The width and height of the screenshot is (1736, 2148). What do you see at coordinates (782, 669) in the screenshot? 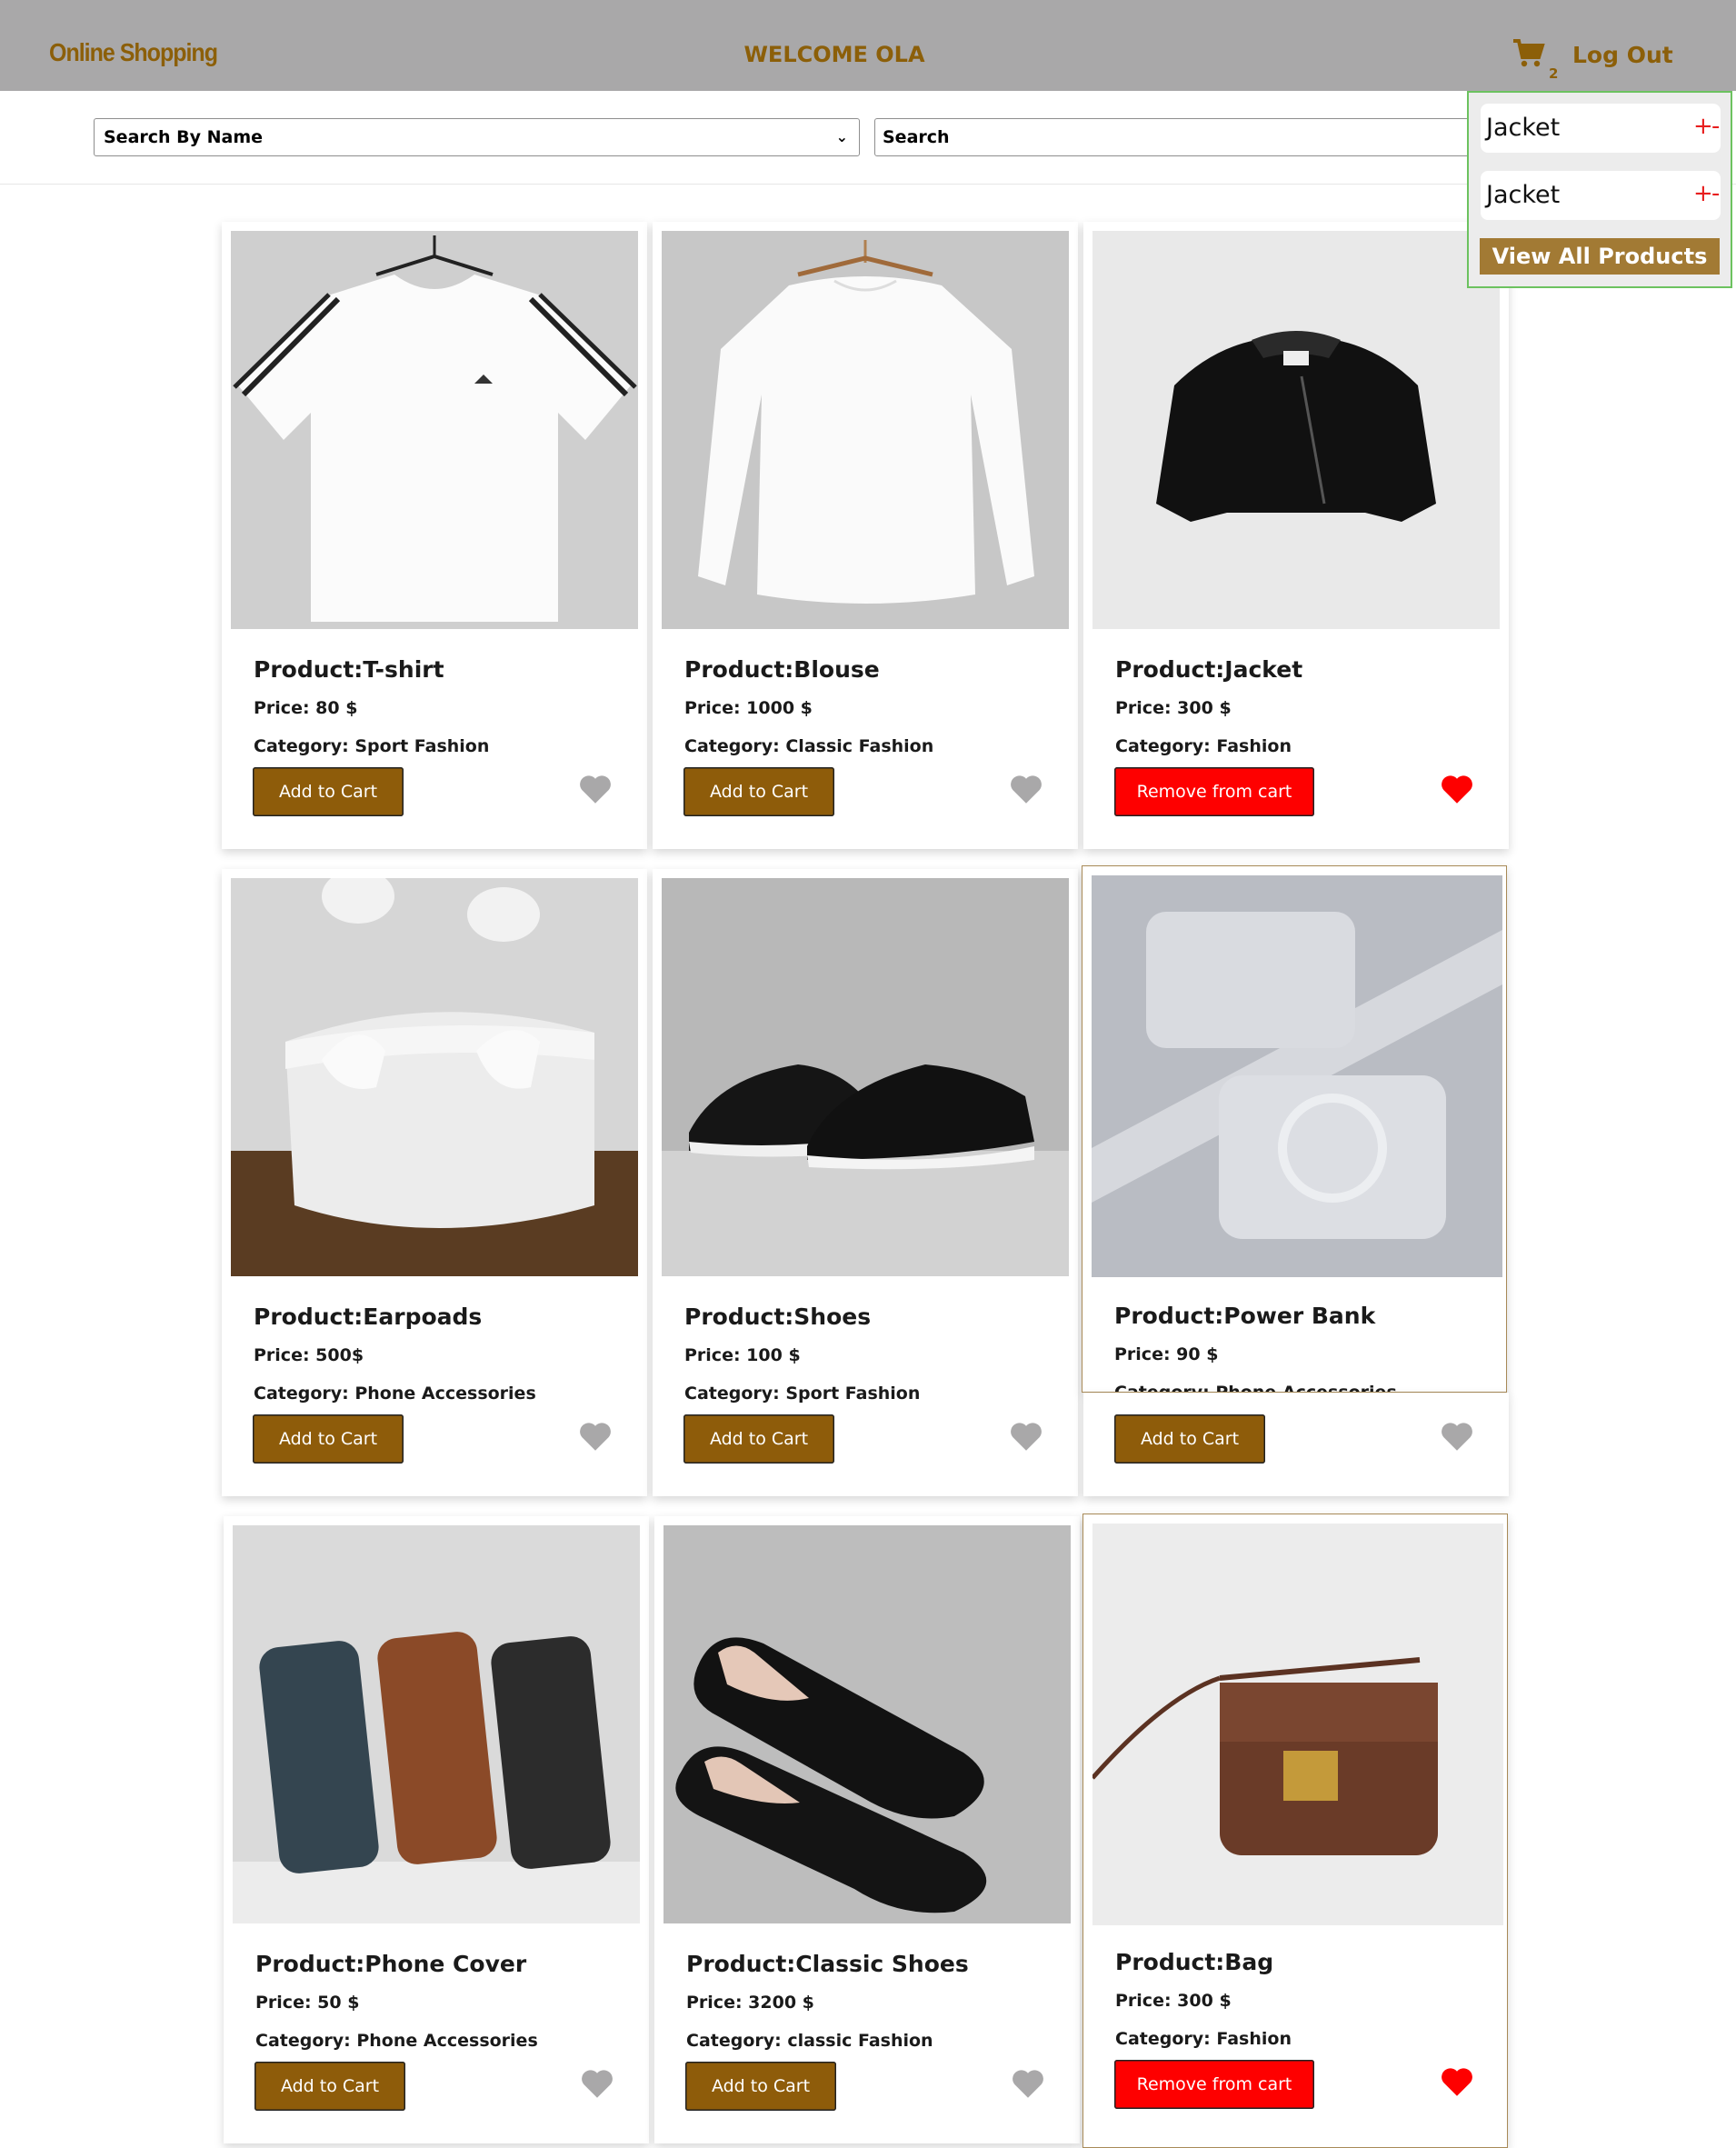
I see `product-title: Product:Blouse` at bounding box center [782, 669].